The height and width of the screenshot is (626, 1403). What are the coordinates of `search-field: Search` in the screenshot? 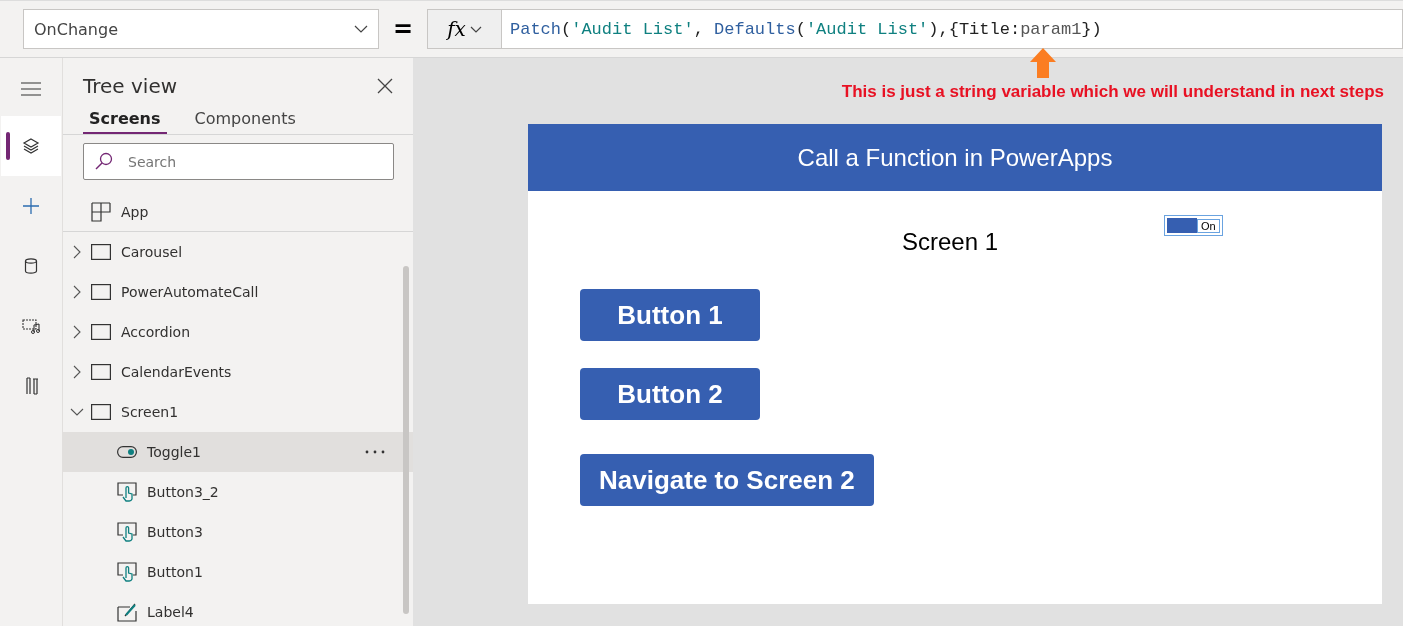 It's located at (238, 161).